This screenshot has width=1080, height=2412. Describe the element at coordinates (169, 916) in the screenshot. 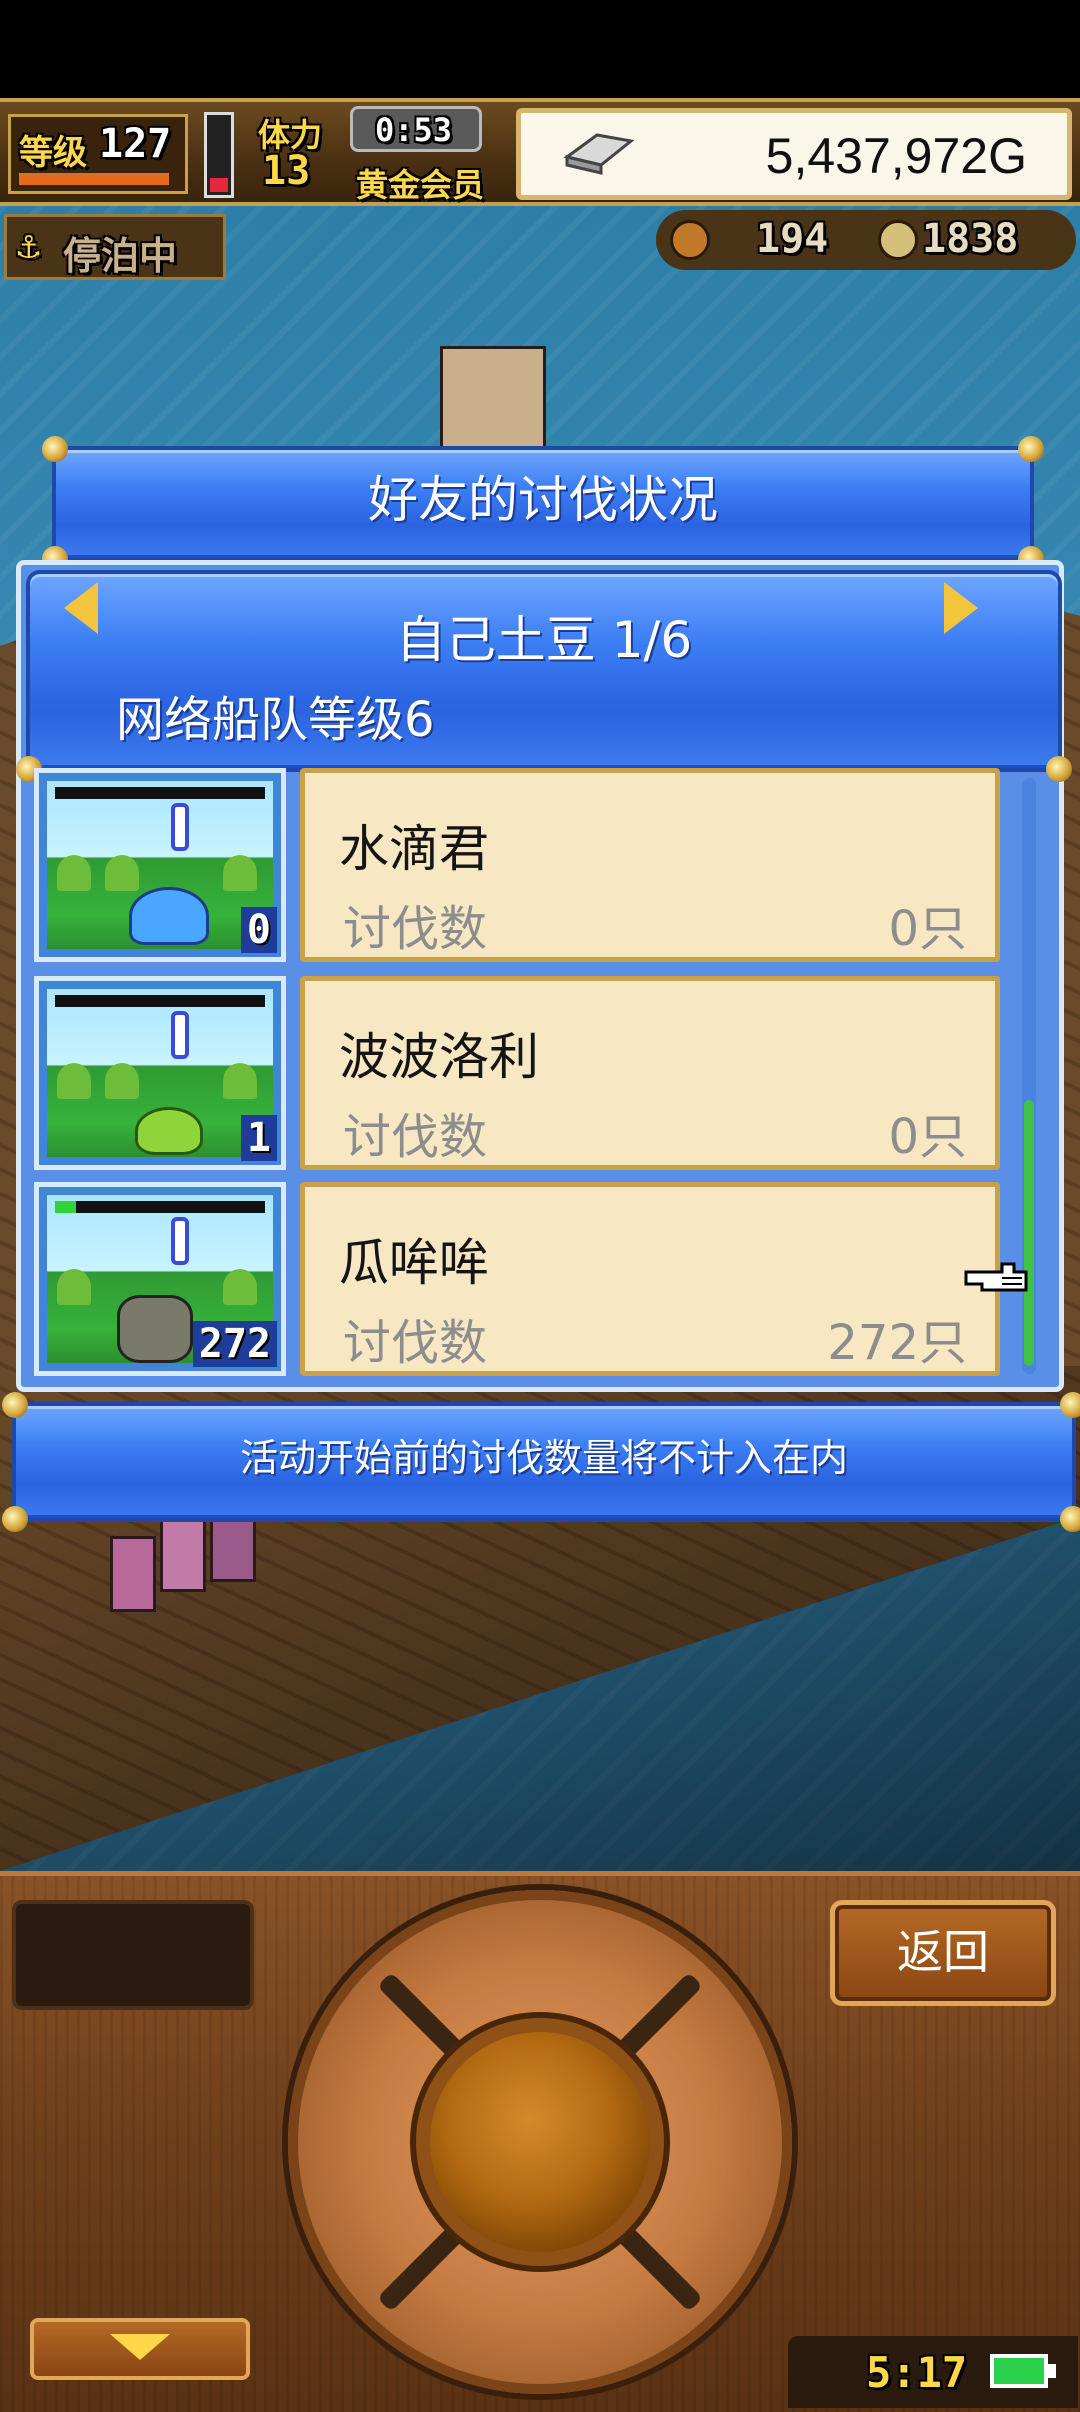

I see `water-drop-monster` at that location.